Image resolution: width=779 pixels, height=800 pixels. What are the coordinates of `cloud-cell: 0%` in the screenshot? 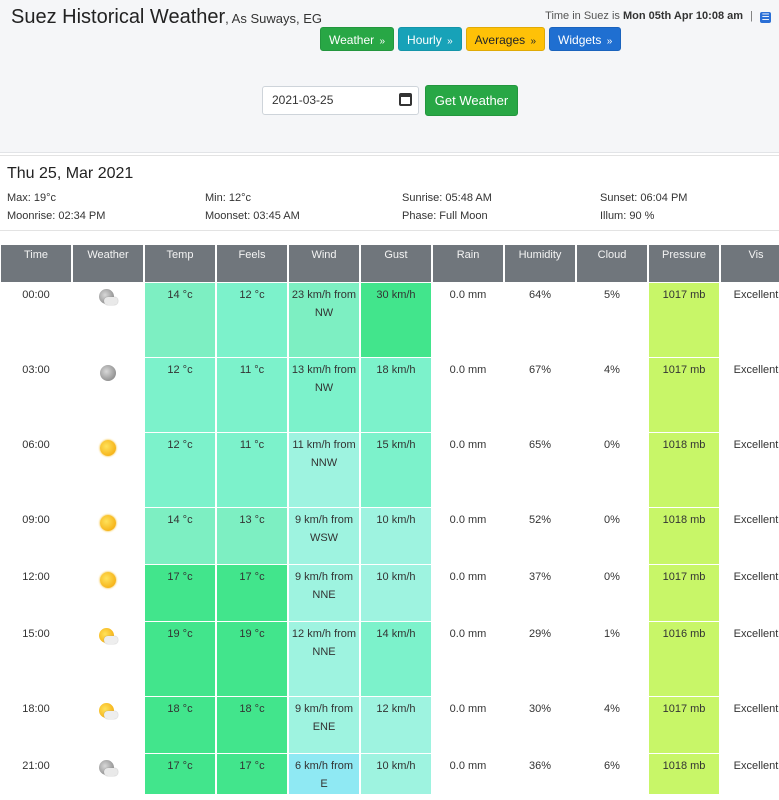 It's located at (612, 470).